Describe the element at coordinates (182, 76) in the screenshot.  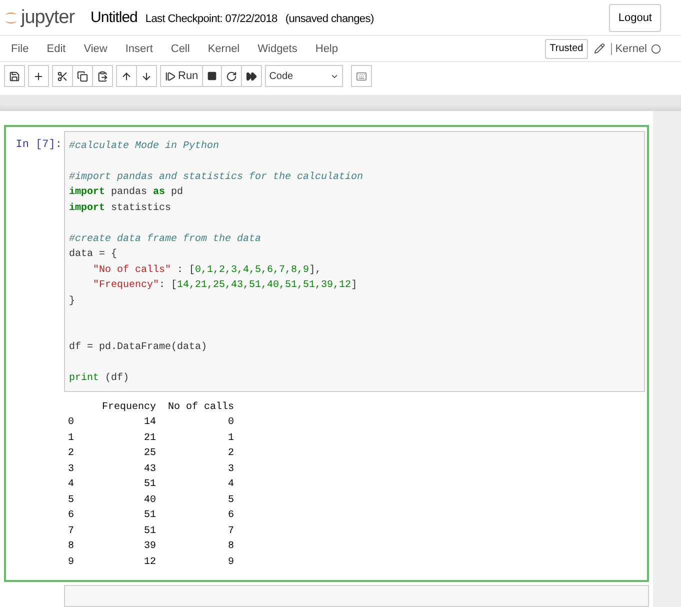
I see `run-button: Run` at that location.